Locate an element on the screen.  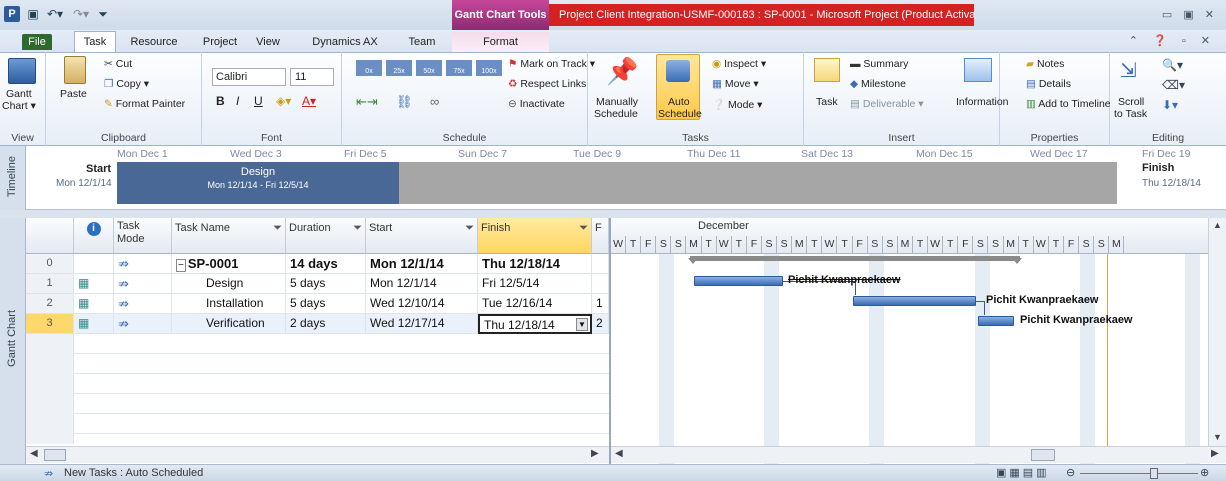
redo-icon: ↷▾ is located at coordinates (81, 14).